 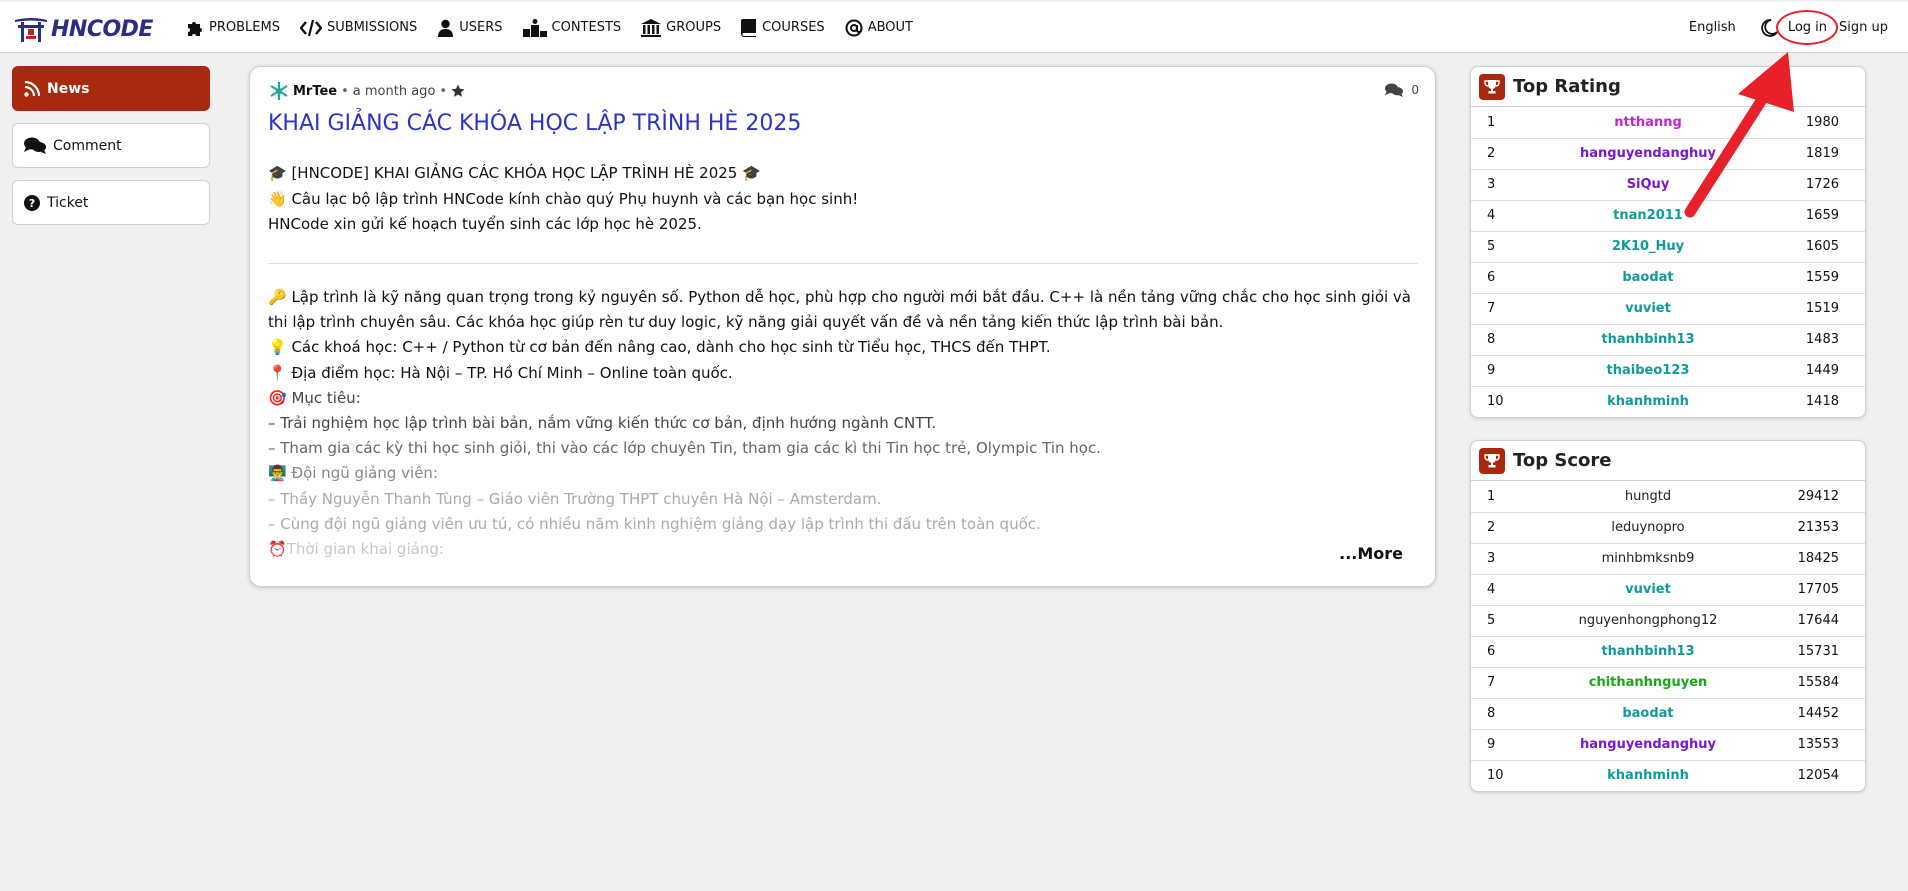 What do you see at coordinates (111, 88) in the screenshot?
I see `sidebar-item-news: News` at bounding box center [111, 88].